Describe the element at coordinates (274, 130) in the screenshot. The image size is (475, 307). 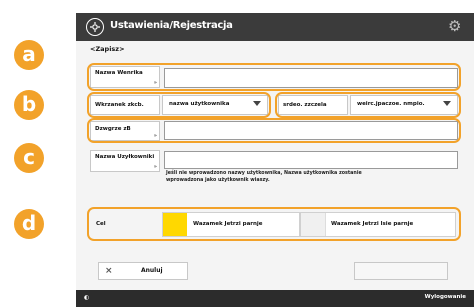
I see `highlight-c` at that location.